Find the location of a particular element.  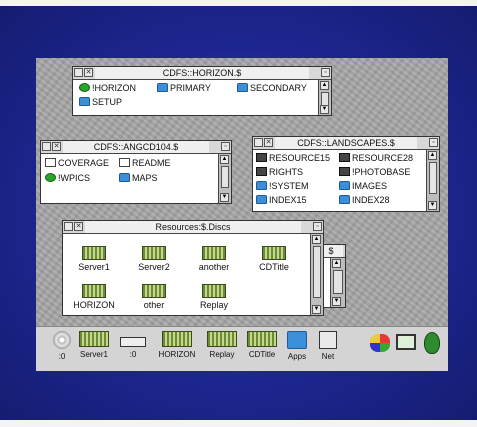

file-item: INDEX15 is located at coordinates (281, 200).